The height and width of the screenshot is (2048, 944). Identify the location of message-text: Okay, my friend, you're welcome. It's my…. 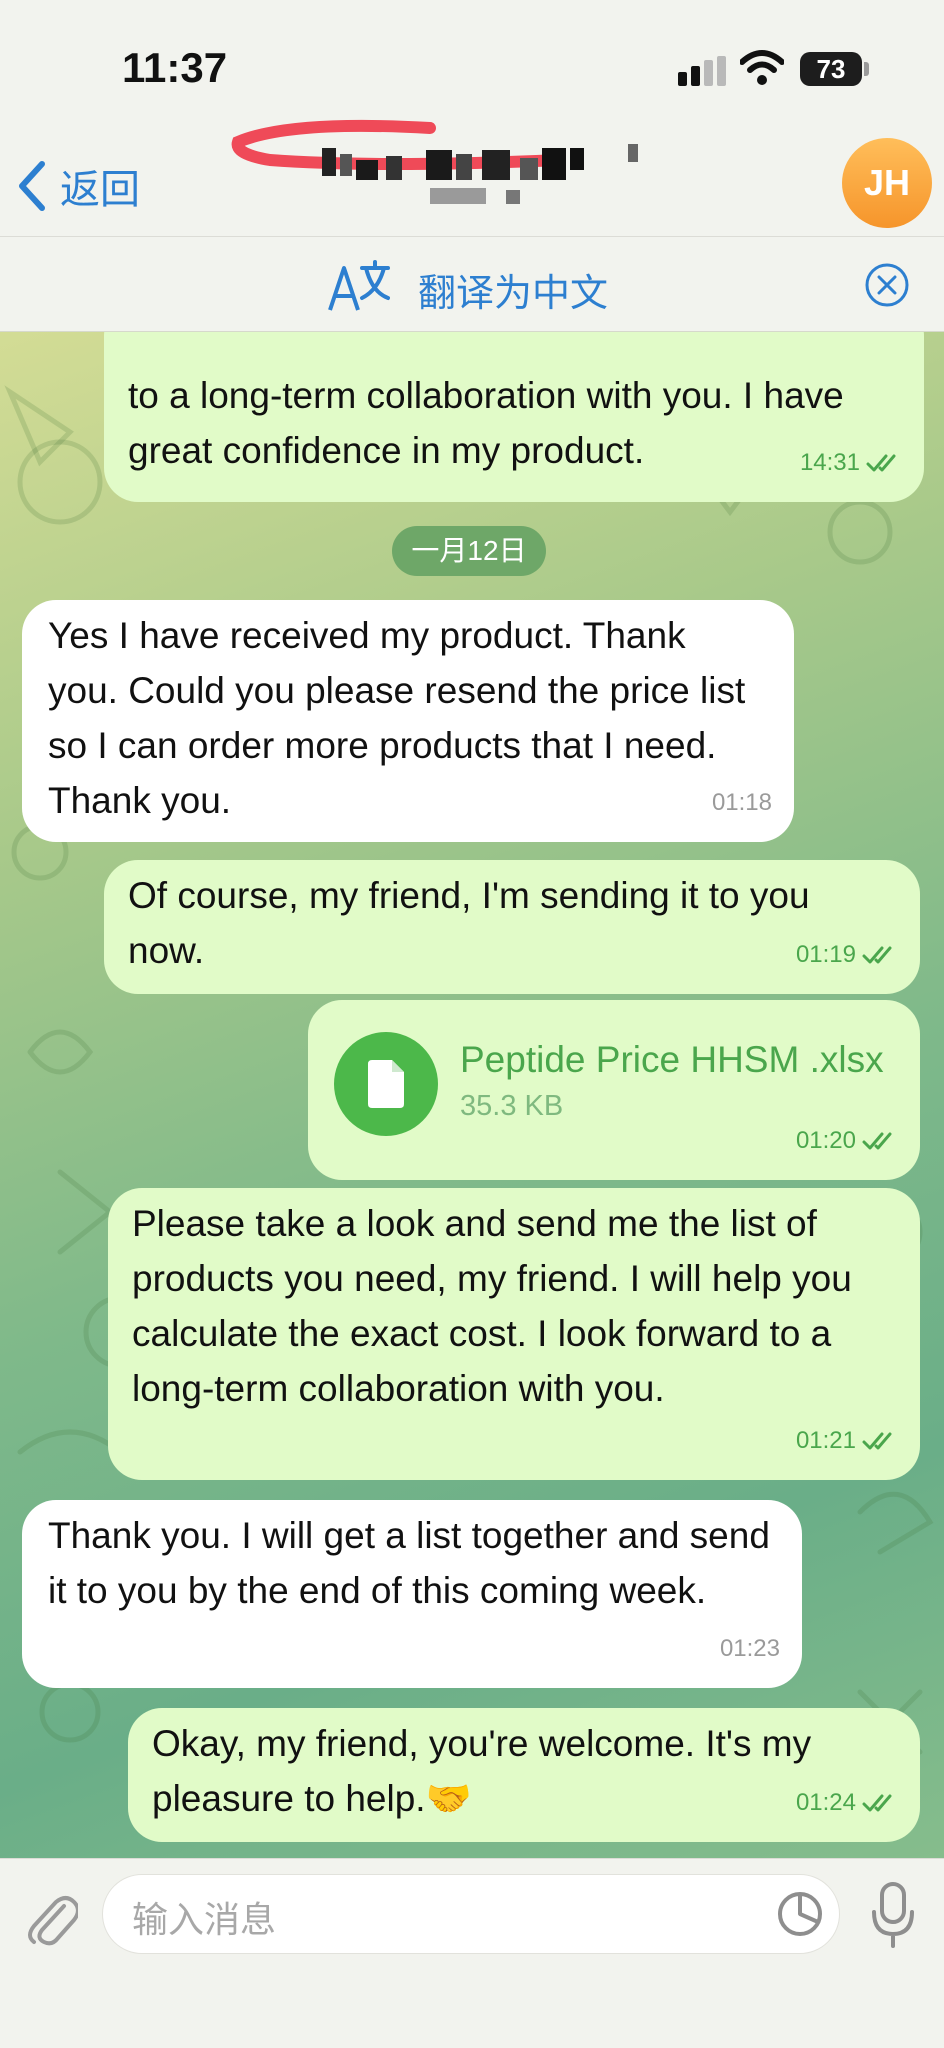
(482, 1771).